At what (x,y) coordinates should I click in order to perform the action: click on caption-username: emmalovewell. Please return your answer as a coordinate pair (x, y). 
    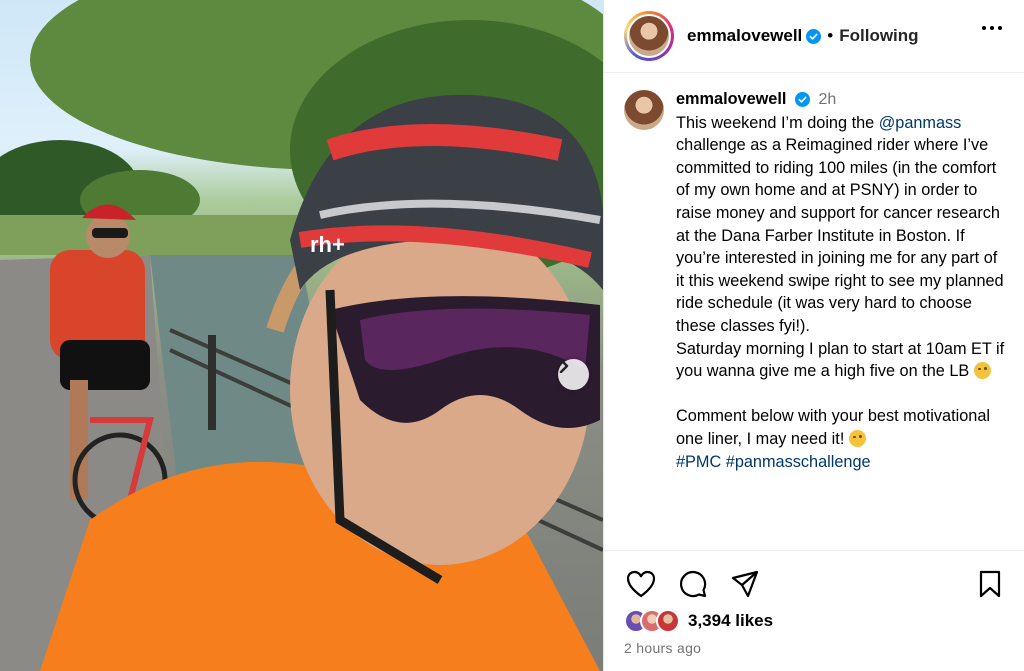
    Looking at the image, I should click on (731, 99).